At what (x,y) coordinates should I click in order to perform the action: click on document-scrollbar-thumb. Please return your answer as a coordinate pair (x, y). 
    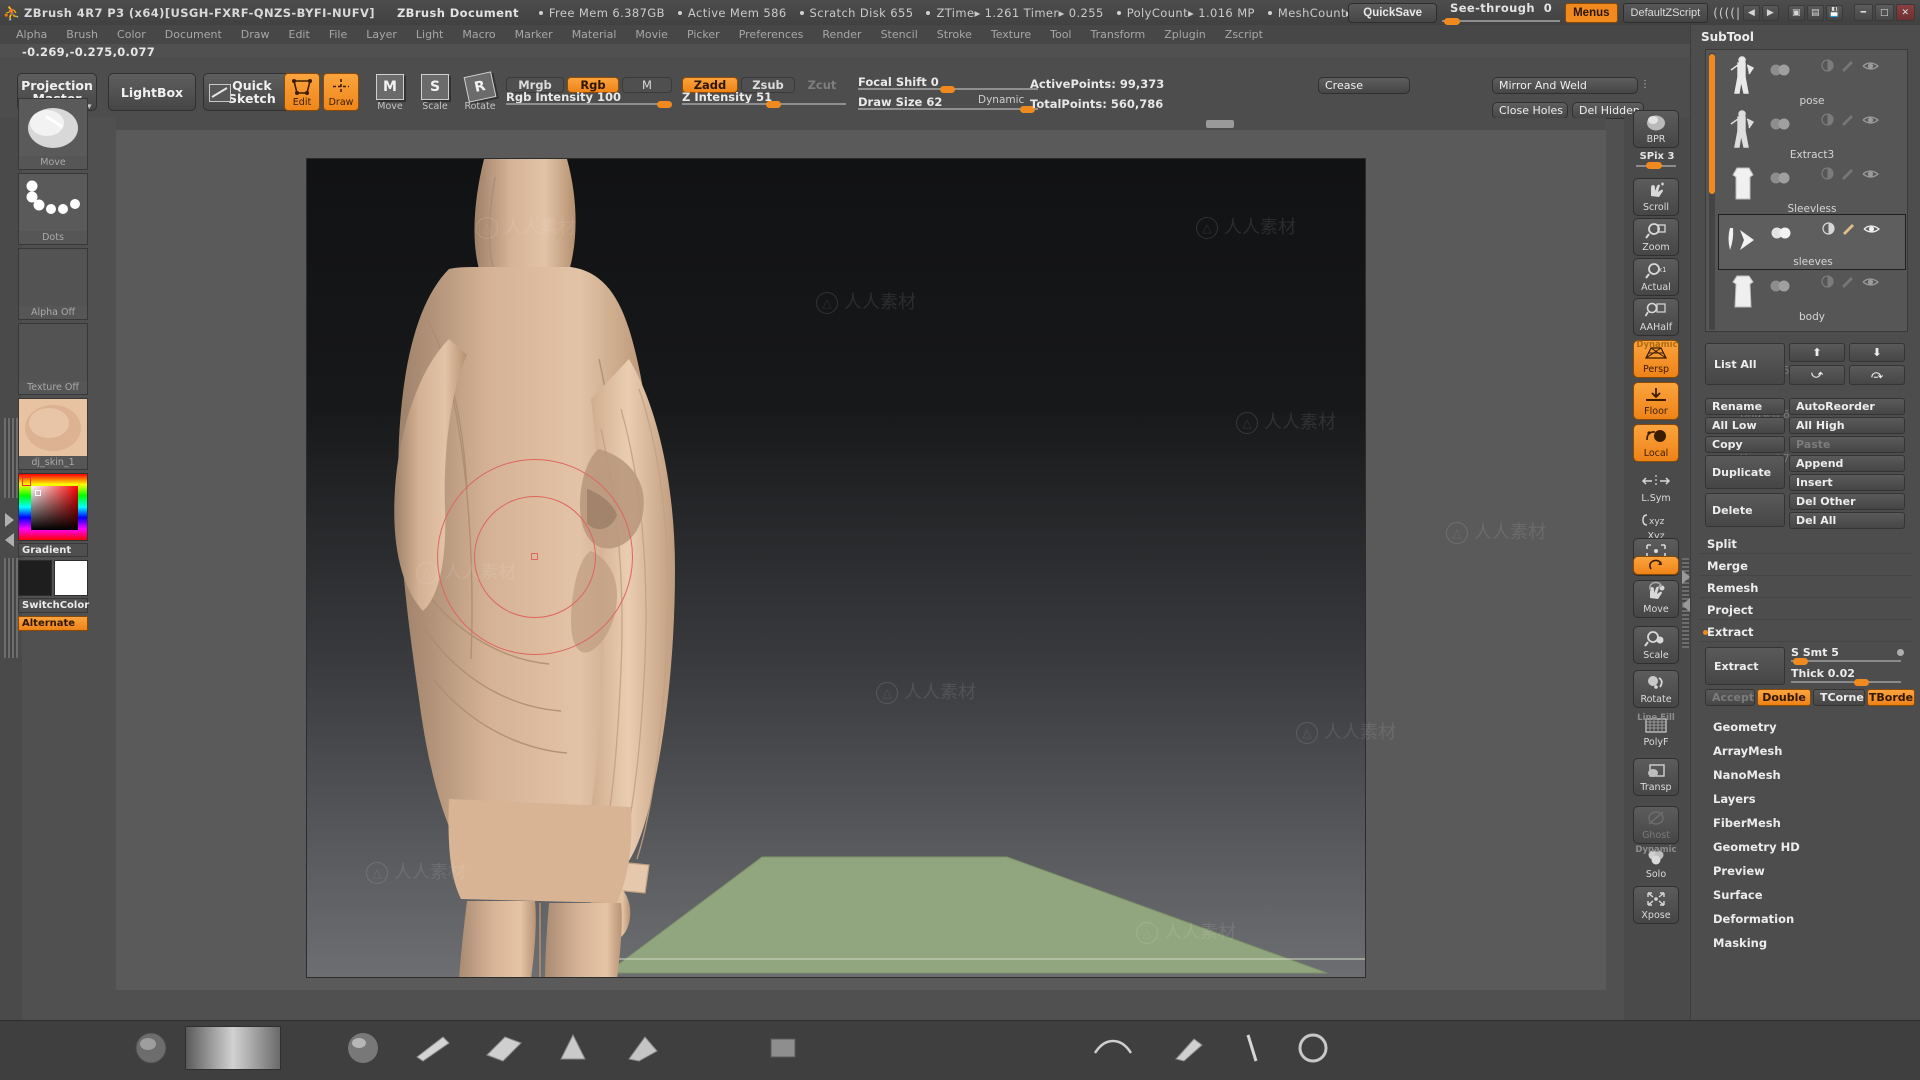
    Looking at the image, I should click on (1220, 124).